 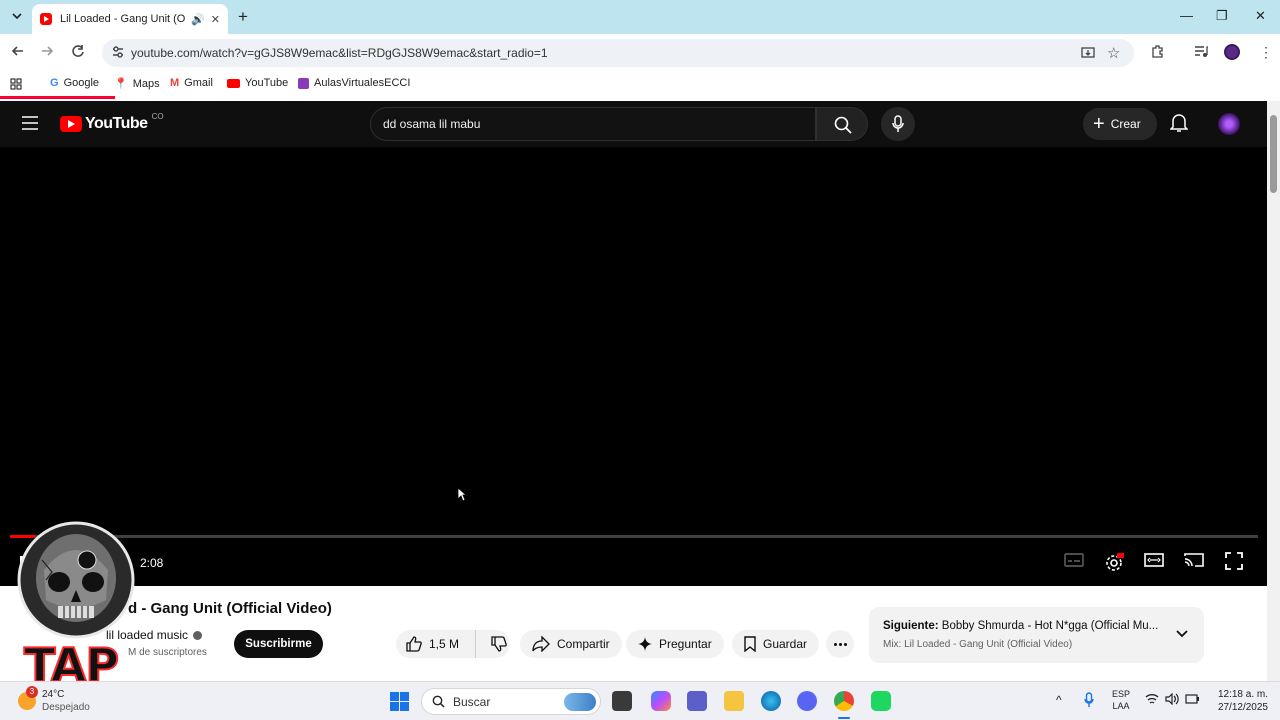 I want to click on bookmark-maps: 📍 Maps, so click(x=137, y=84).